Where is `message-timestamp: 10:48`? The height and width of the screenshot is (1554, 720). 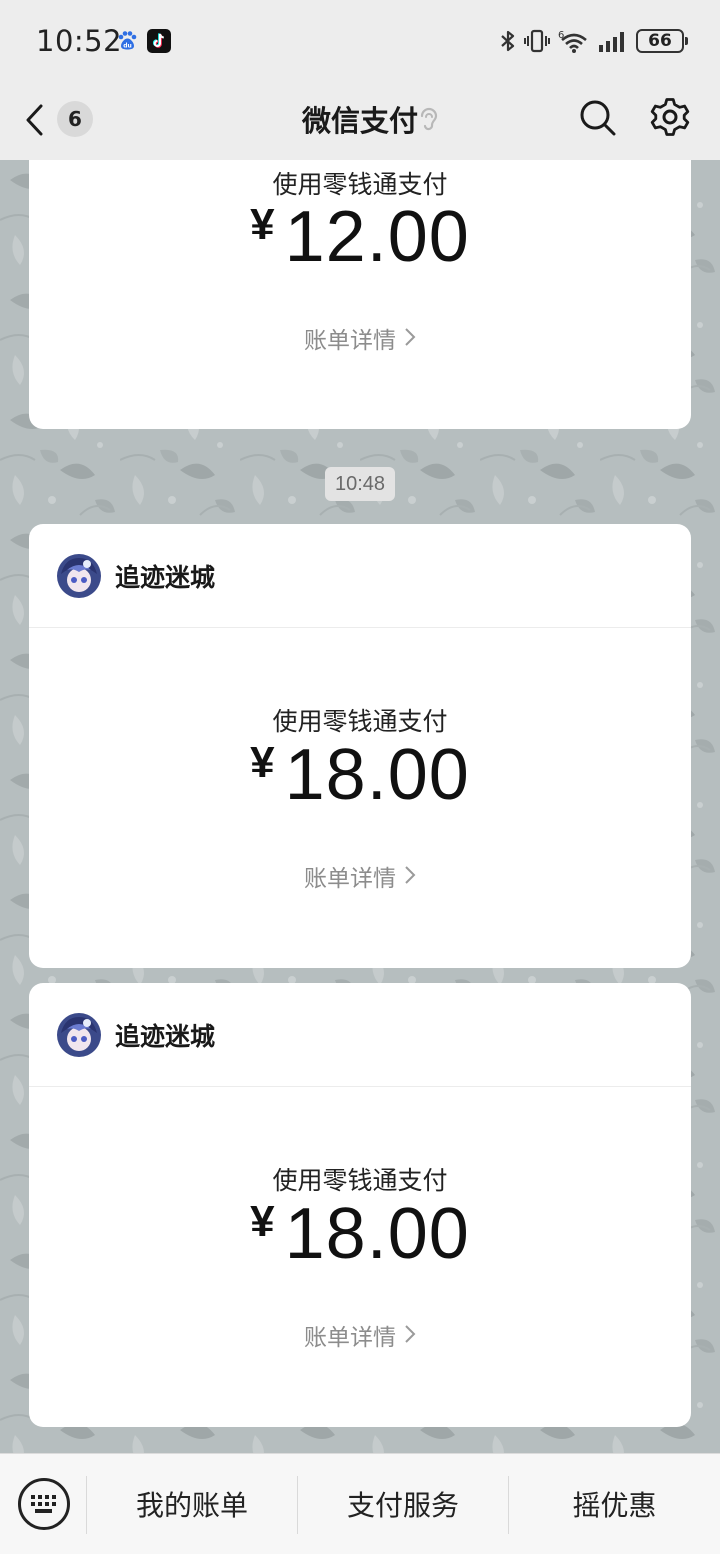 message-timestamp: 10:48 is located at coordinates (360, 484).